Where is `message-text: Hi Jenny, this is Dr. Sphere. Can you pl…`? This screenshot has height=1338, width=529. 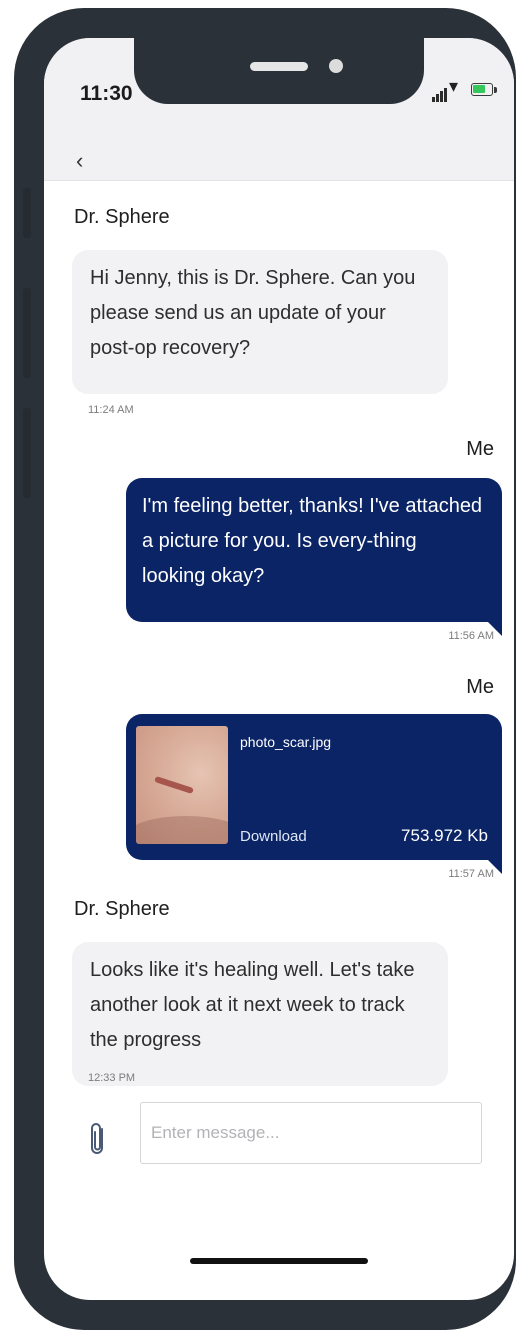
message-text: Hi Jenny, this is Dr. Sphere. Can you pl… is located at coordinates (253, 313).